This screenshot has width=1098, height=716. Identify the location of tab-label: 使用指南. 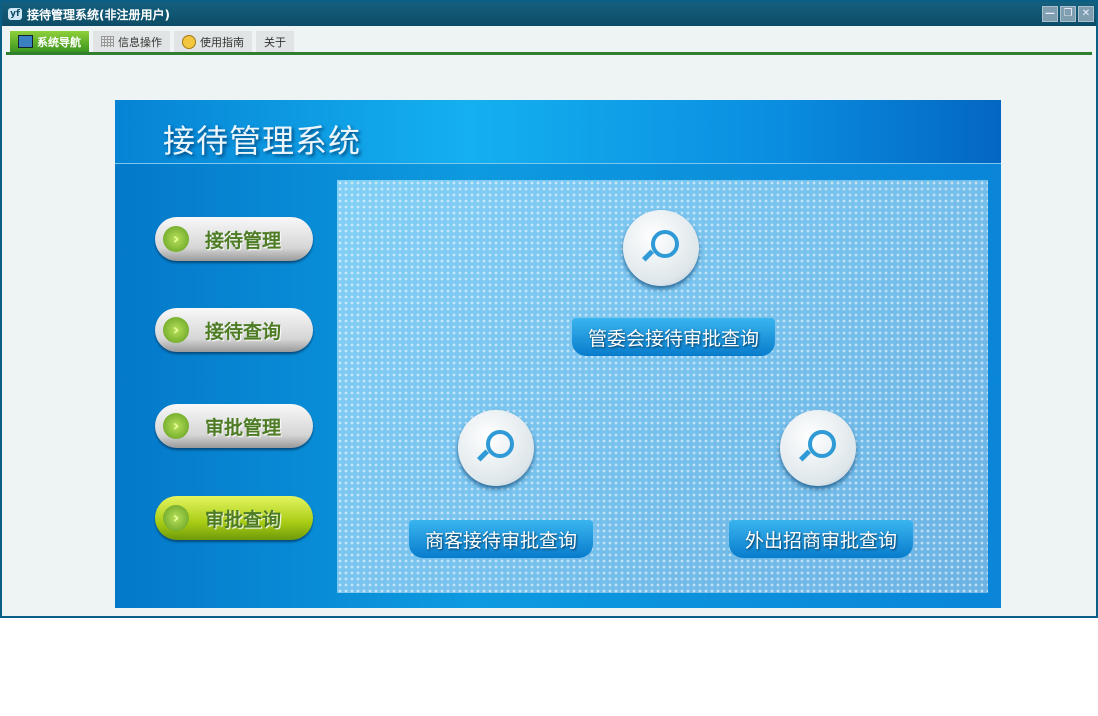
(222, 42).